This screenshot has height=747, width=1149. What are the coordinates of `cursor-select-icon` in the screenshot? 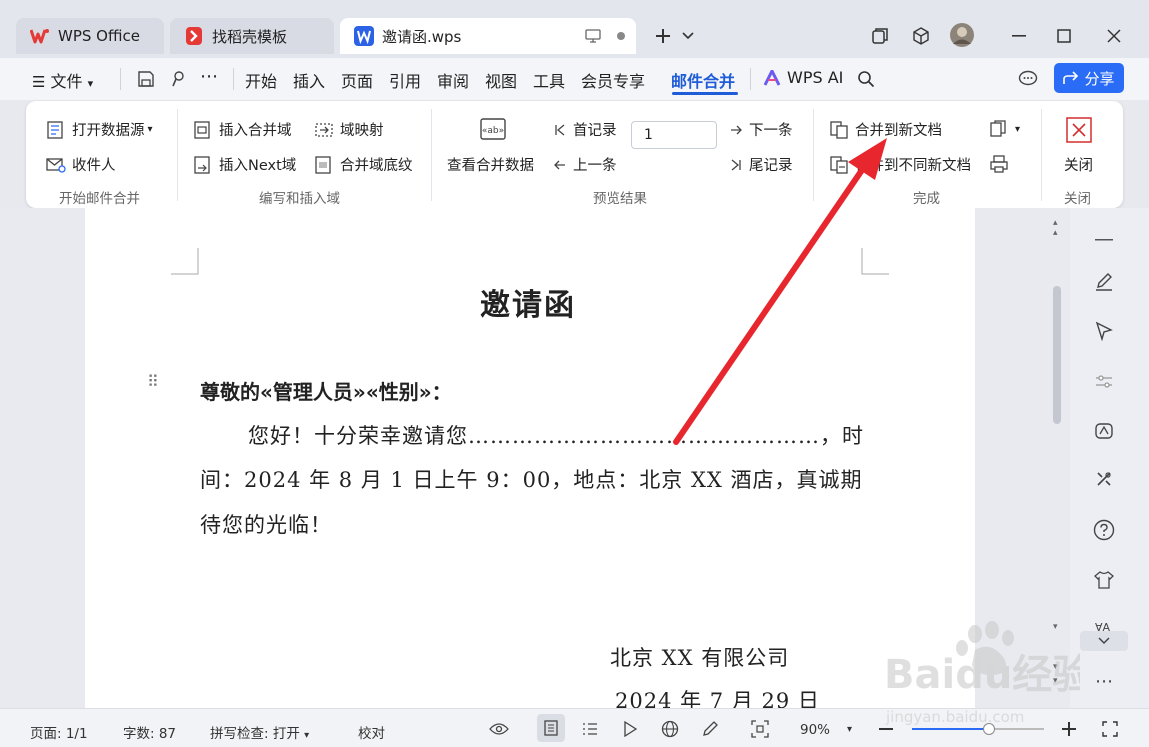 It's located at (1104, 331).